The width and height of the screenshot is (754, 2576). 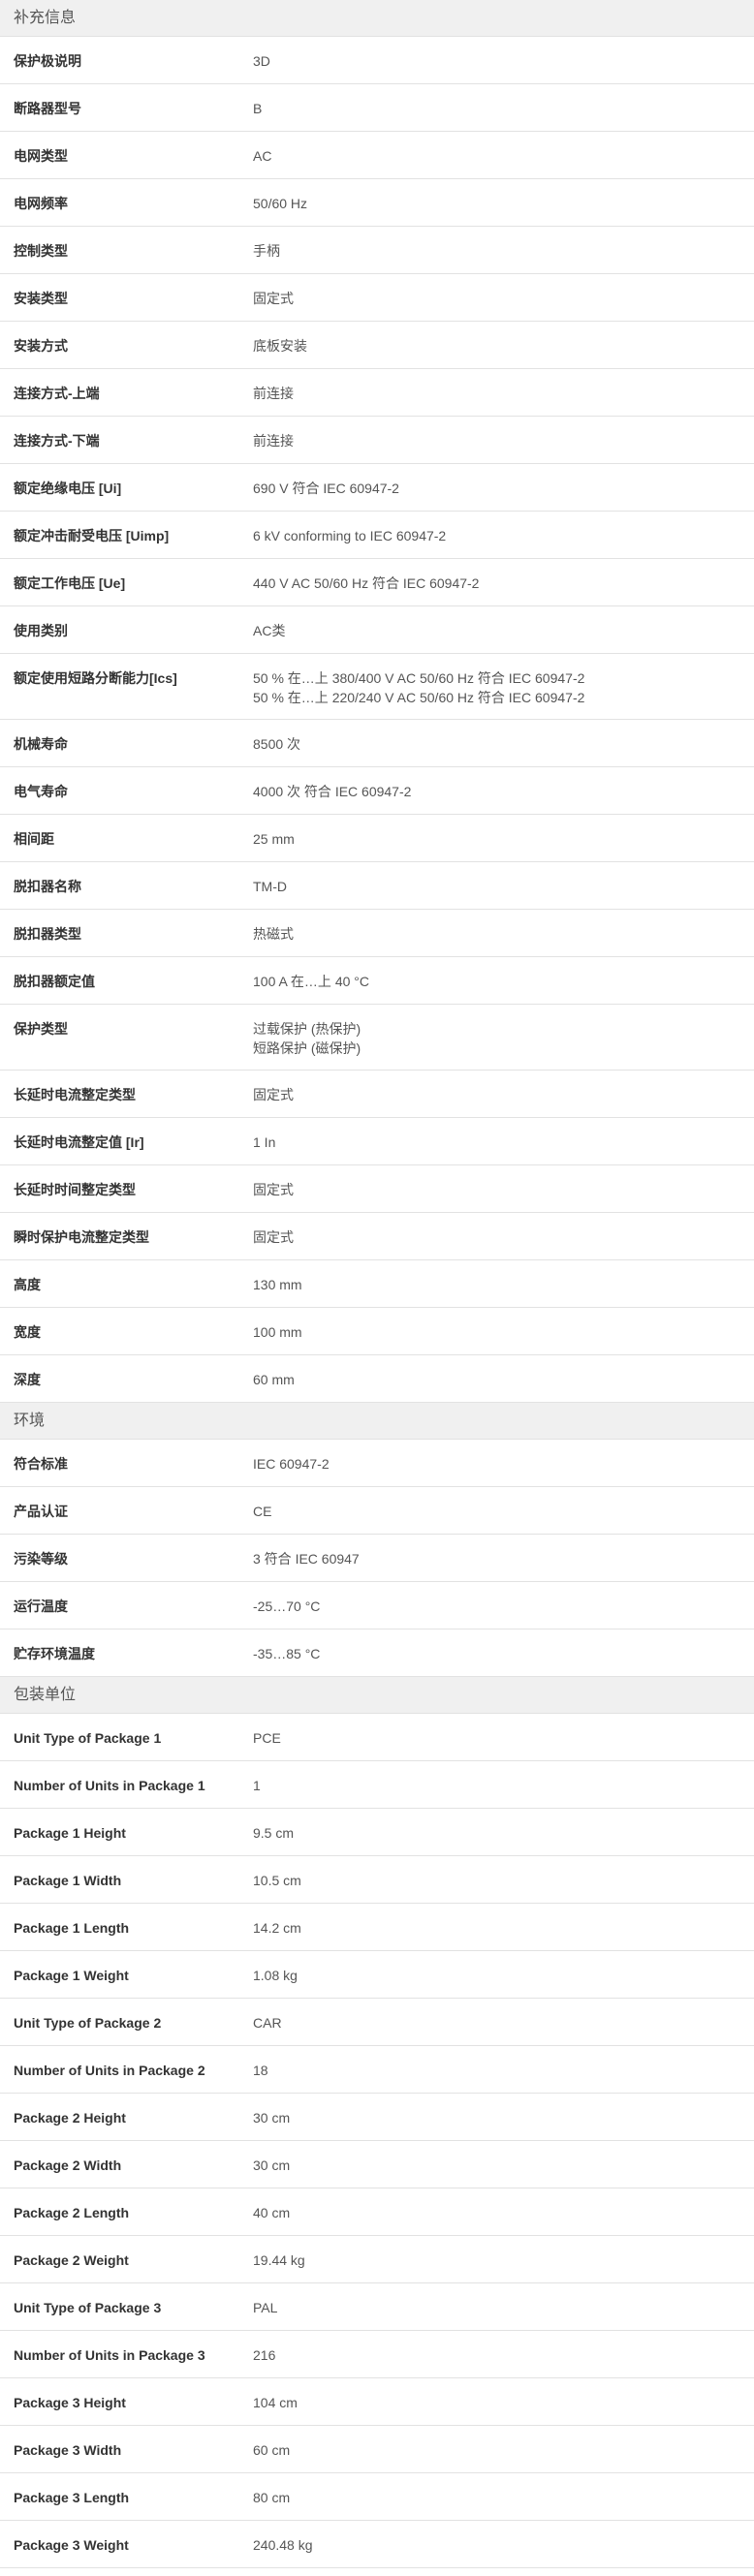 I want to click on spec-row: 瞬时保护电流整定类型 固定式, so click(x=377, y=1236).